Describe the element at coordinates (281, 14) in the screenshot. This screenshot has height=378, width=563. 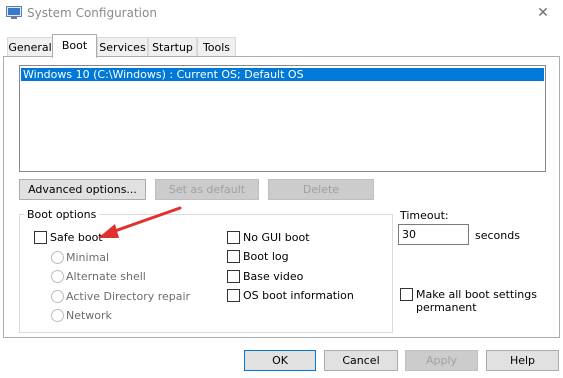
I see `title-bar: System Configuration ✕` at that location.